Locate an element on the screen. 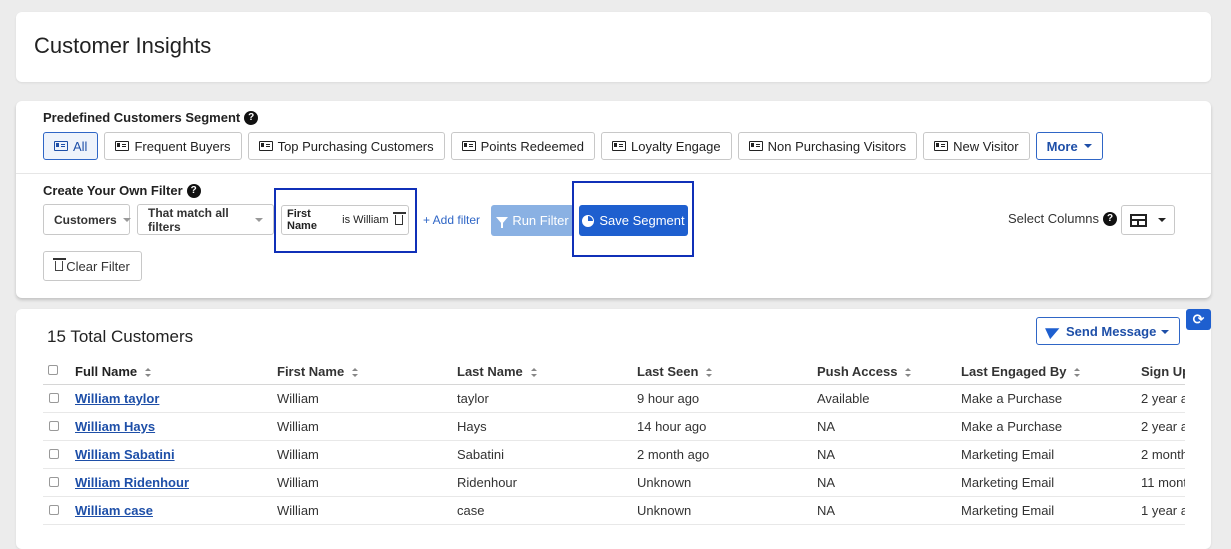 This screenshot has width=1231, height=549. column-header: Push Access is located at coordinates (864, 371).